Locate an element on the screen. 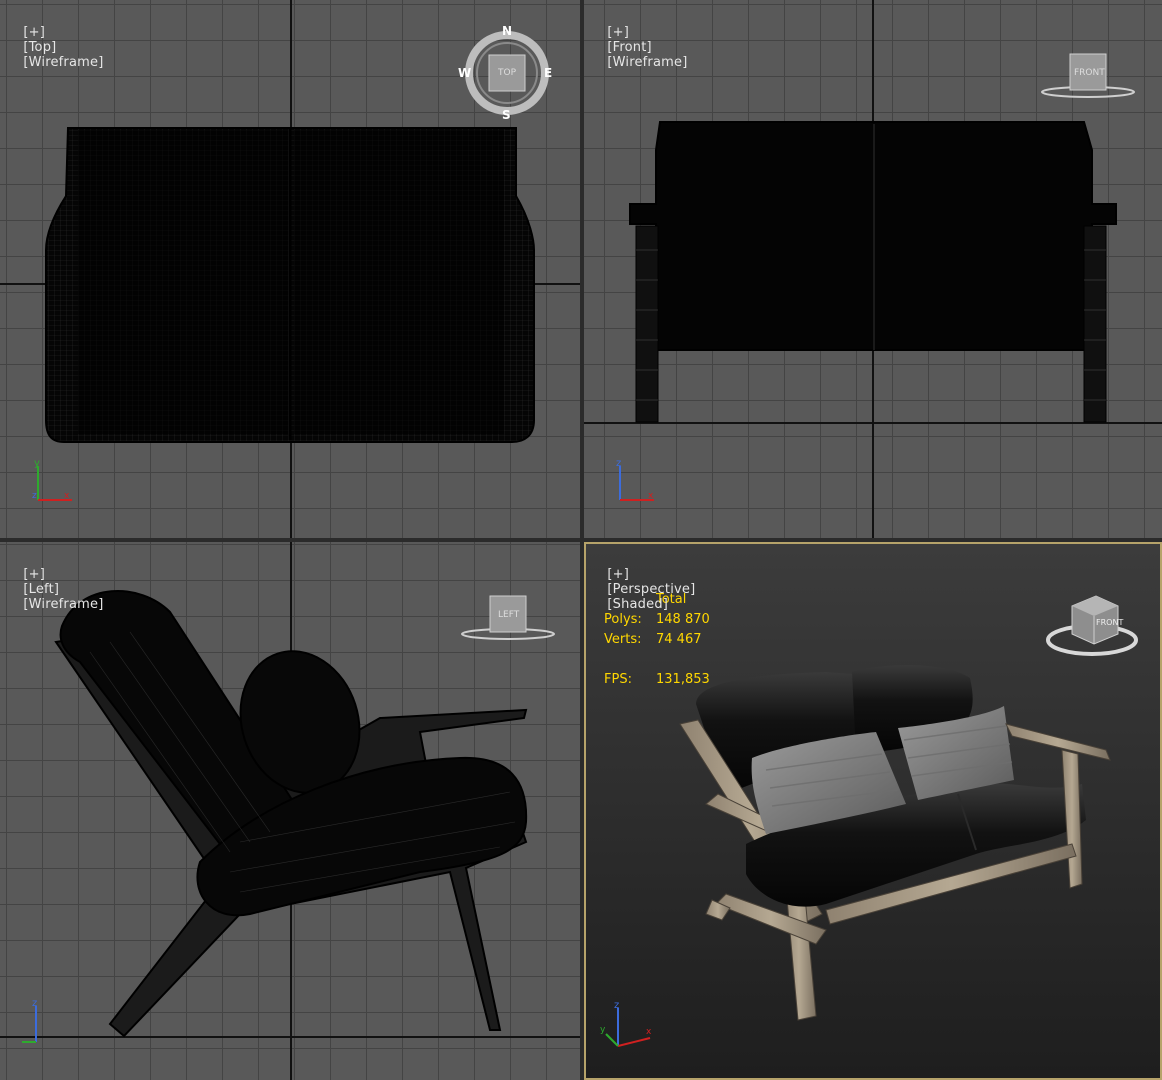  verts-label: Verts: is located at coordinates (623, 639).